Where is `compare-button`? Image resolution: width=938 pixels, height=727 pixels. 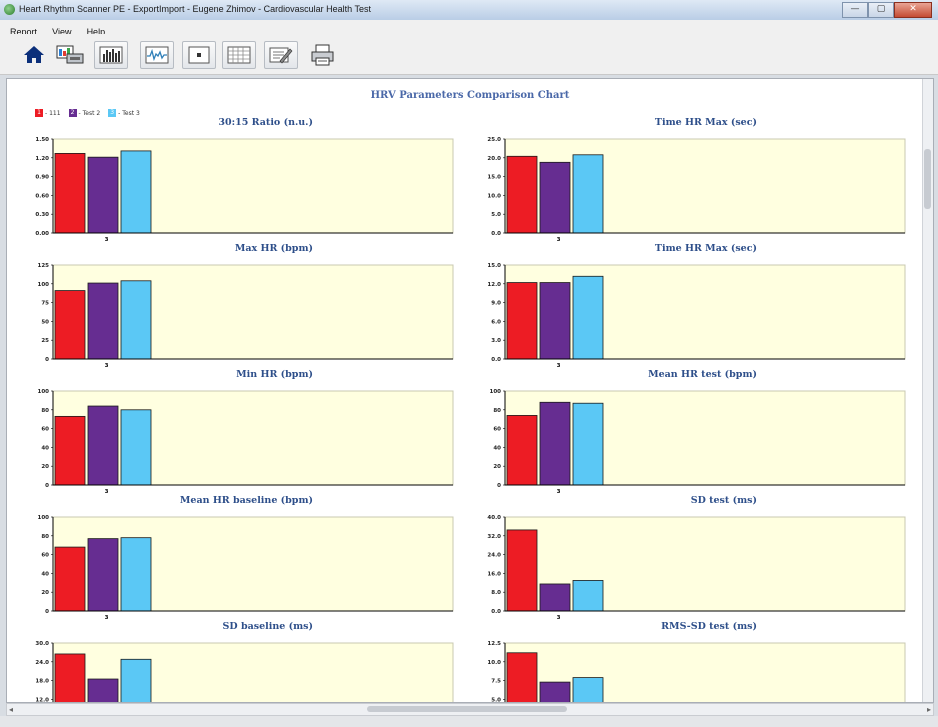 compare-button is located at coordinates (281, 55).